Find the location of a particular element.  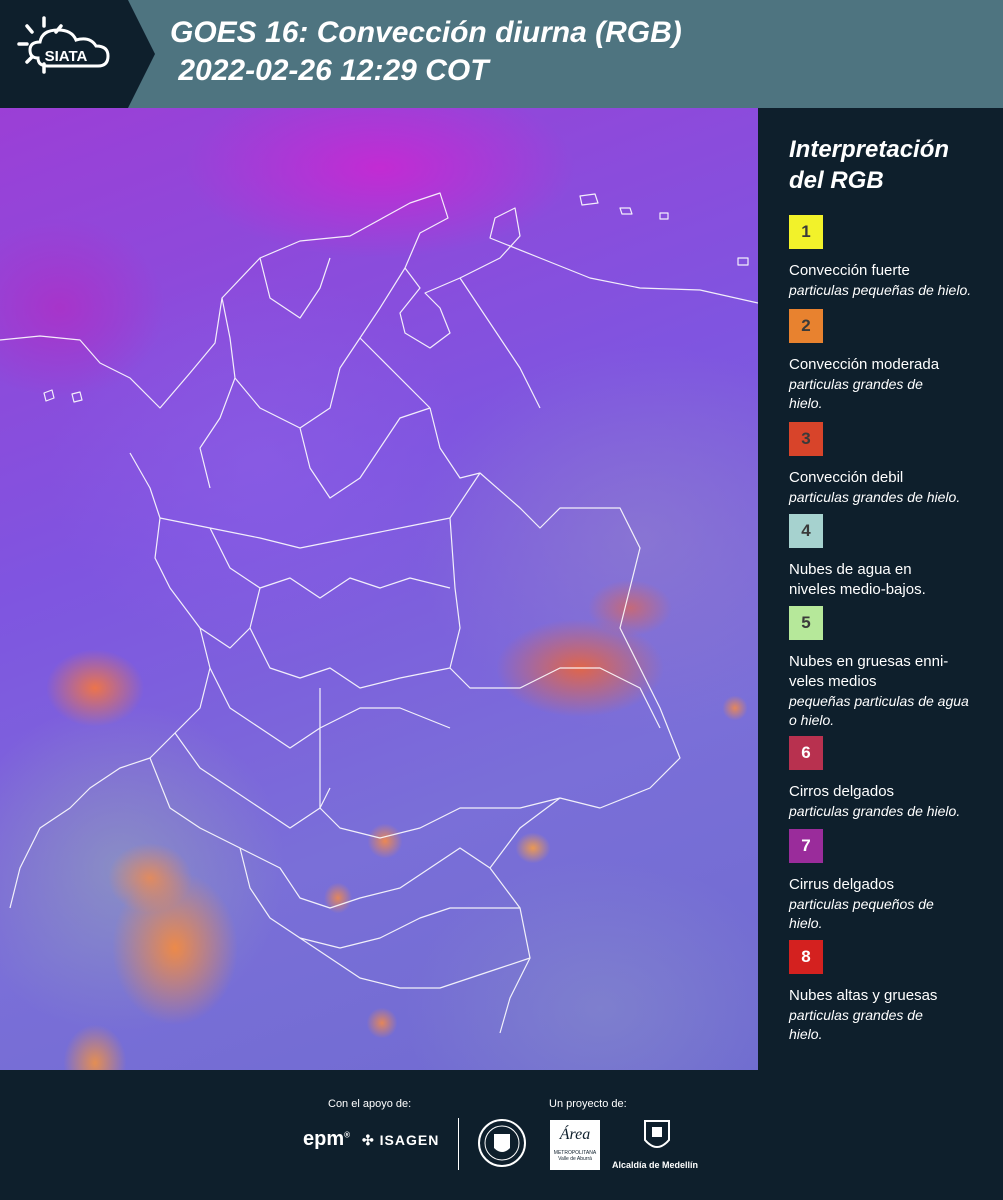

isagen-logo: ✣ ISAGEN is located at coordinates (400, 1140).